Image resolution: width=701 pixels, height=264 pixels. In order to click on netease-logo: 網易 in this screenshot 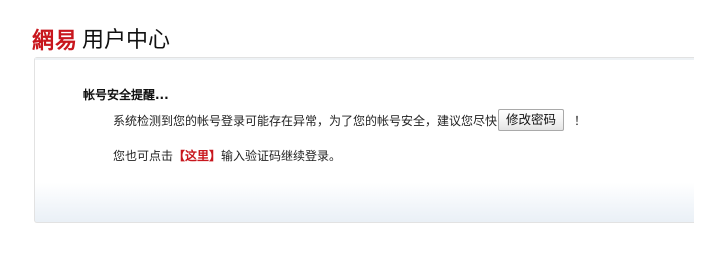, I will do `click(55, 41)`.